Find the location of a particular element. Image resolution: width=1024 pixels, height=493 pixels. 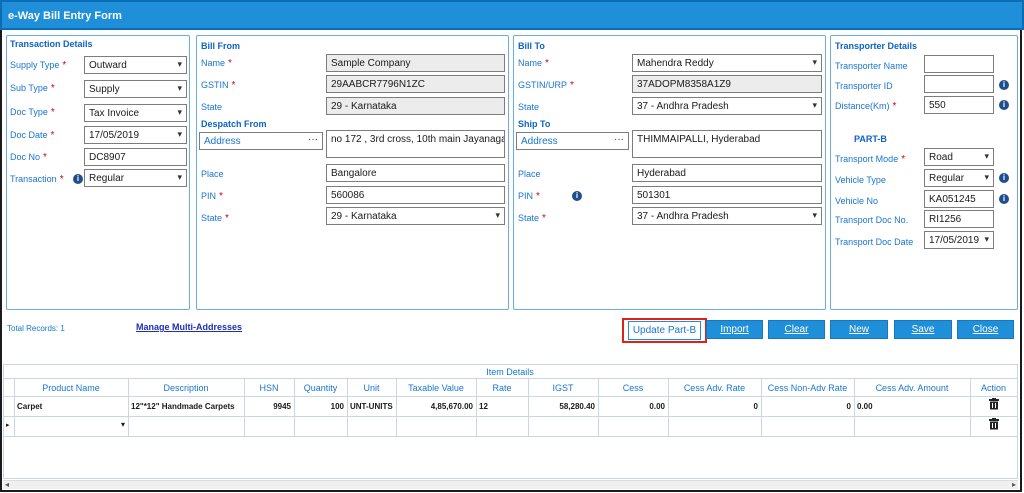

column-header: Description is located at coordinates (186, 388).